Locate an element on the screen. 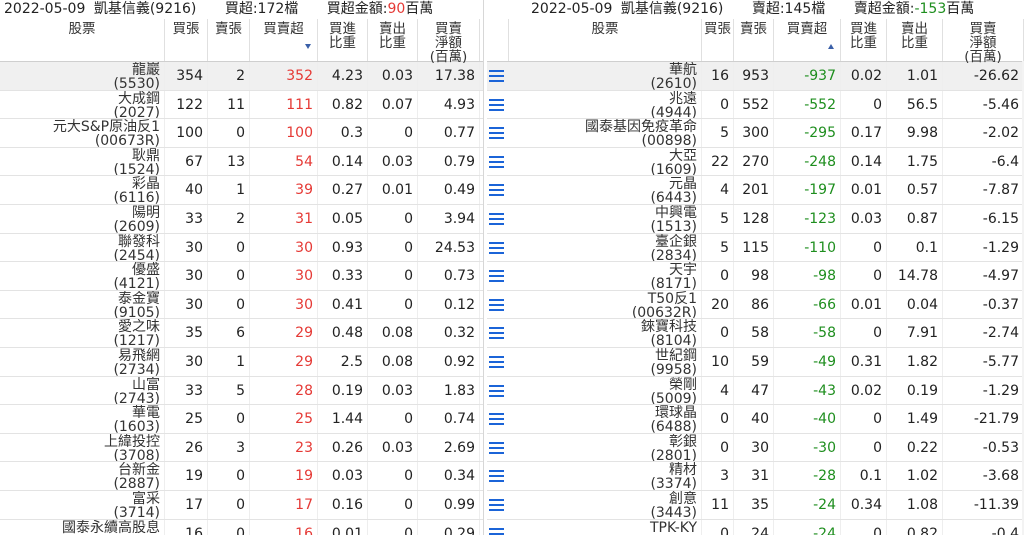 The height and width of the screenshot is (535, 1024). stock-cell: 優盛 (4121) is located at coordinates (82, 276).